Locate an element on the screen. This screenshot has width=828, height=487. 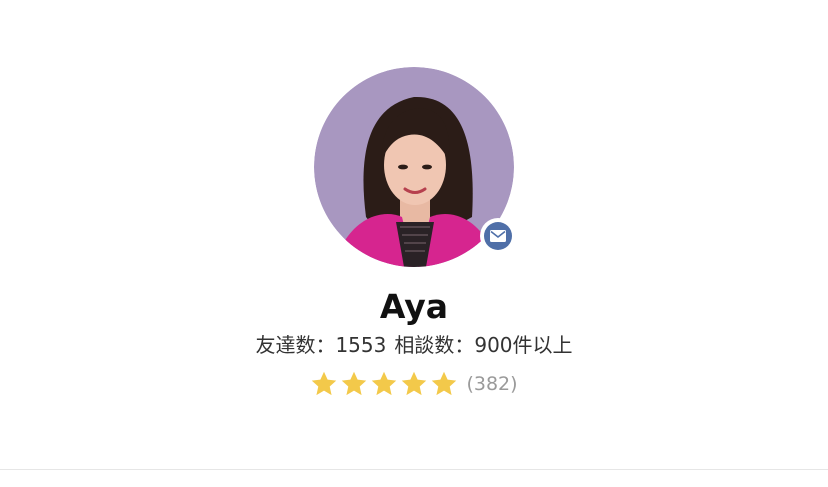
rating: (382) is located at coordinates (414, 384).